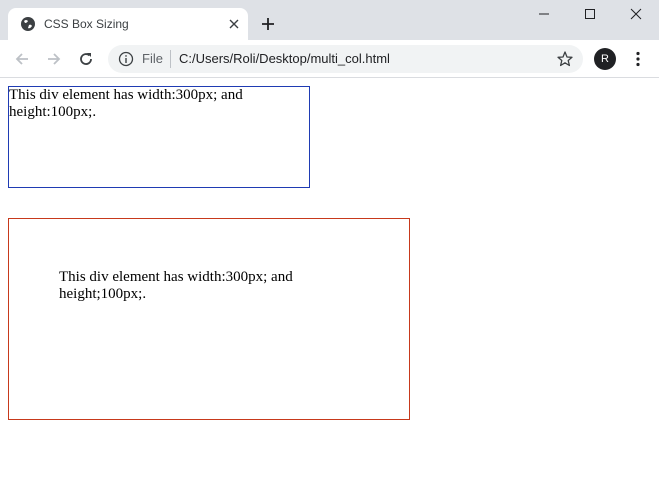  Describe the element at coordinates (126, 59) in the screenshot. I see `info-icon` at that location.